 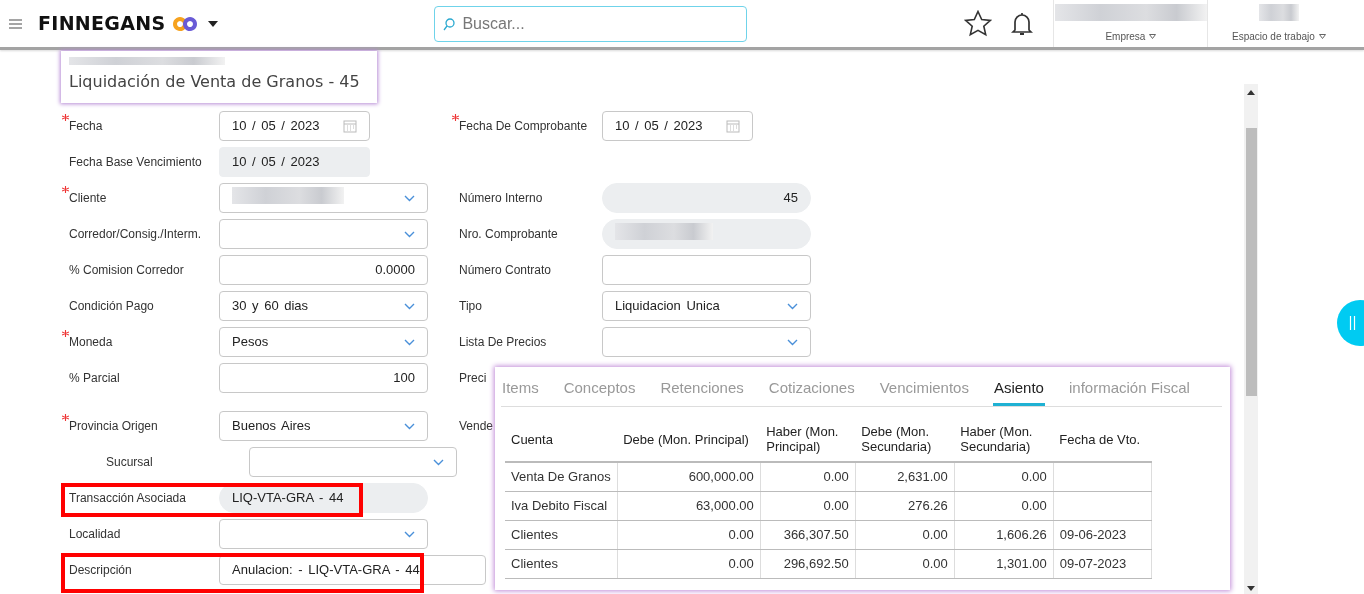 What do you see at coordinates (323, 378) in the screenshot?
I see `number-field: 100` at bounding box center [323, 378].